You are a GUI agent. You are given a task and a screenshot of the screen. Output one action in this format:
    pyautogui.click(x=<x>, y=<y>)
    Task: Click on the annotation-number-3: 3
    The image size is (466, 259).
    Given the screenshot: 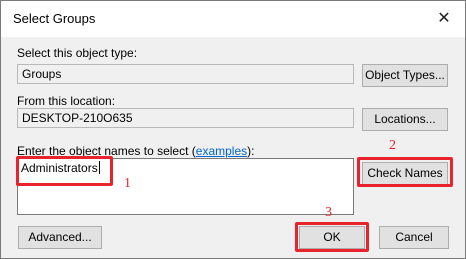 What is the action you would take?
    pyautogui.click(x=328, y=212)
    